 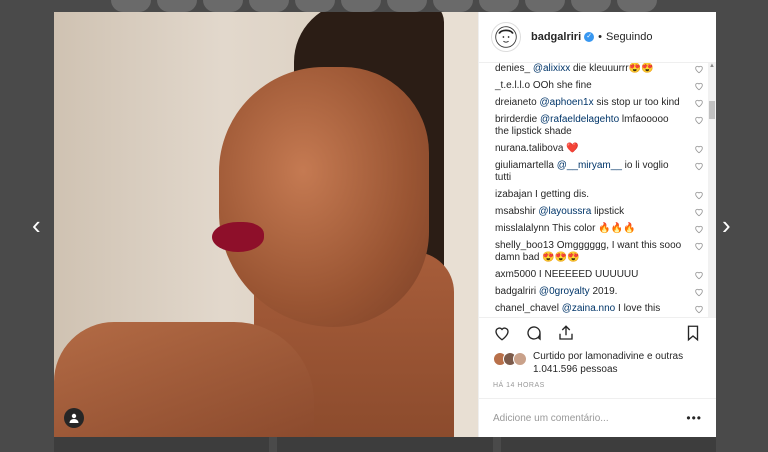 I want to click on comment-body: die kleuuurrr😍😍, so click(x=613, y=68).